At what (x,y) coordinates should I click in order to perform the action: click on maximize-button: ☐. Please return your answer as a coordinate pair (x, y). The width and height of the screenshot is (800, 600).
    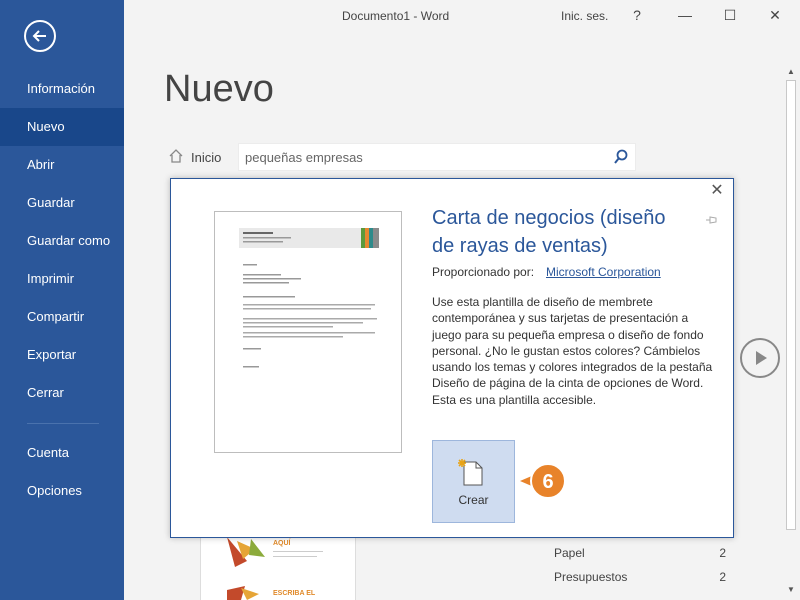
    Looking at the image, I should click on (730, 15).